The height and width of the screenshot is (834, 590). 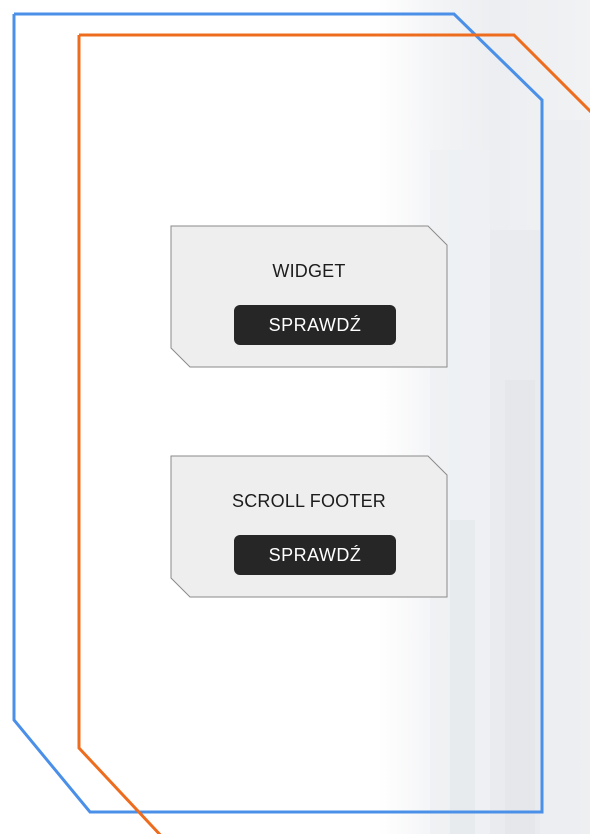 What do you see at coordinates (309, 501) in the screenshot?
I see `scroll-footer-card-title: SCROLL FOOTER` at bounding box center [309, 501].